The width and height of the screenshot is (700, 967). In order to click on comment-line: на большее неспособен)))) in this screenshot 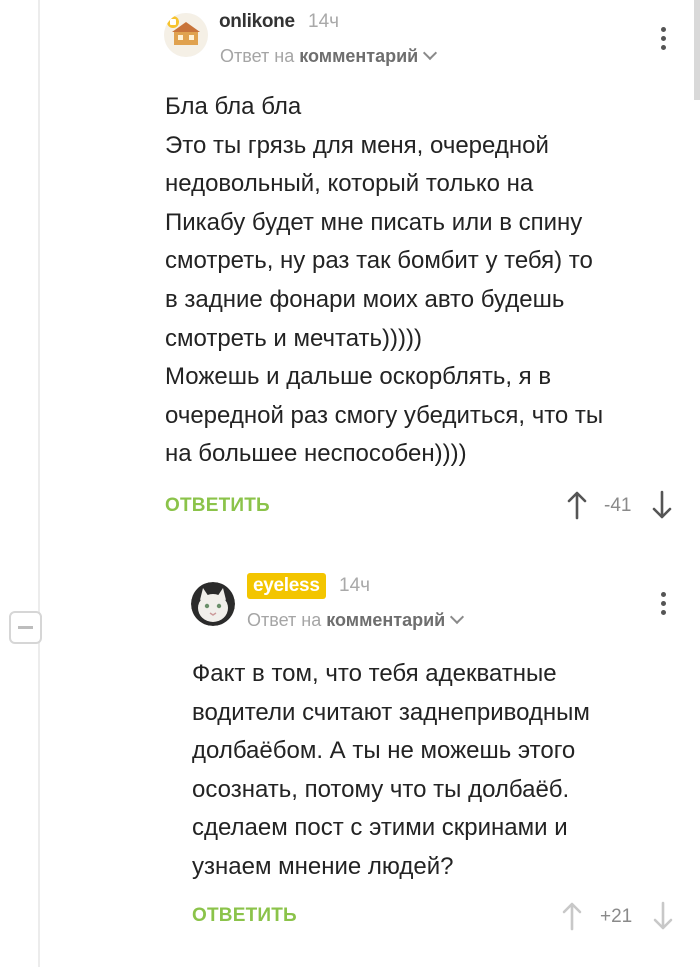, I will do `click(316, 454)`.